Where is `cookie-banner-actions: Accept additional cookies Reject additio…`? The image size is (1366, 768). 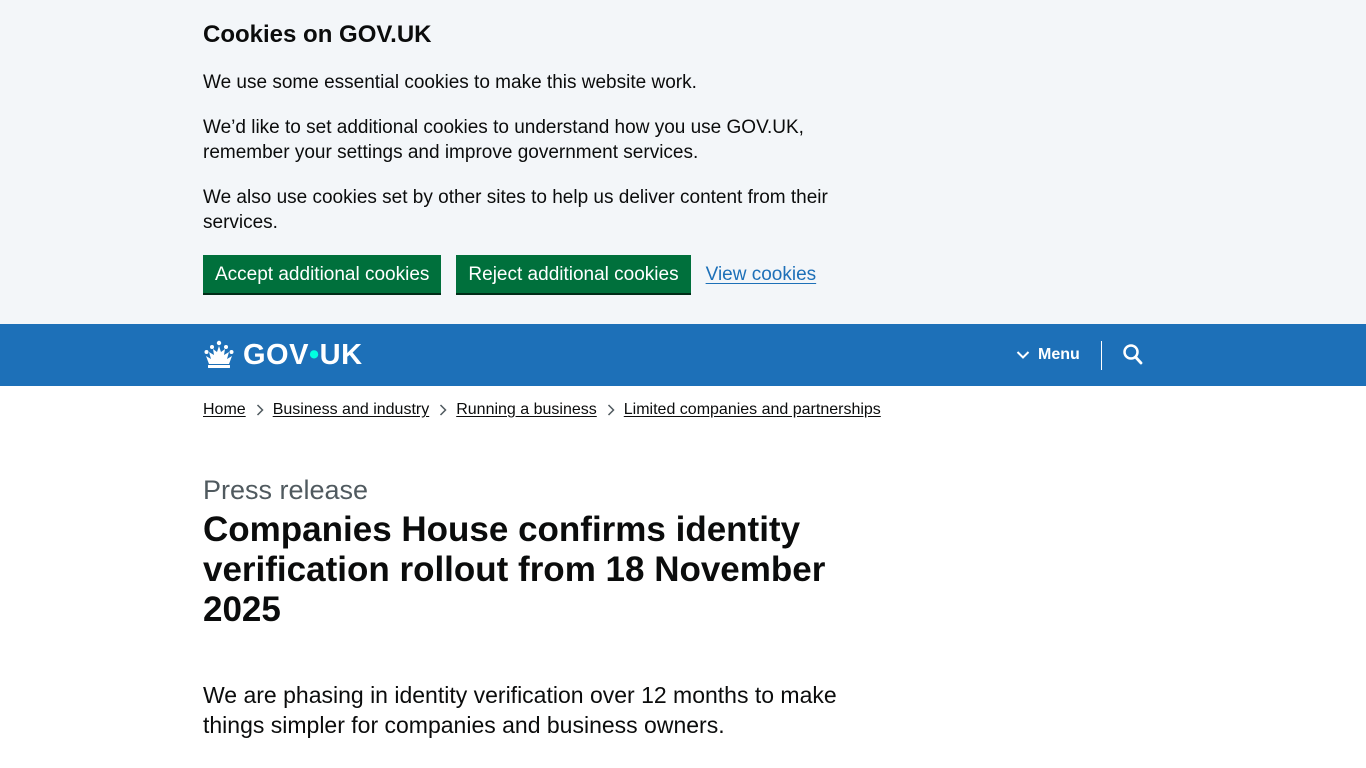 cookie-banner-actions: Accept additional cookies Reject additio… is located at coordinates (509, 274).